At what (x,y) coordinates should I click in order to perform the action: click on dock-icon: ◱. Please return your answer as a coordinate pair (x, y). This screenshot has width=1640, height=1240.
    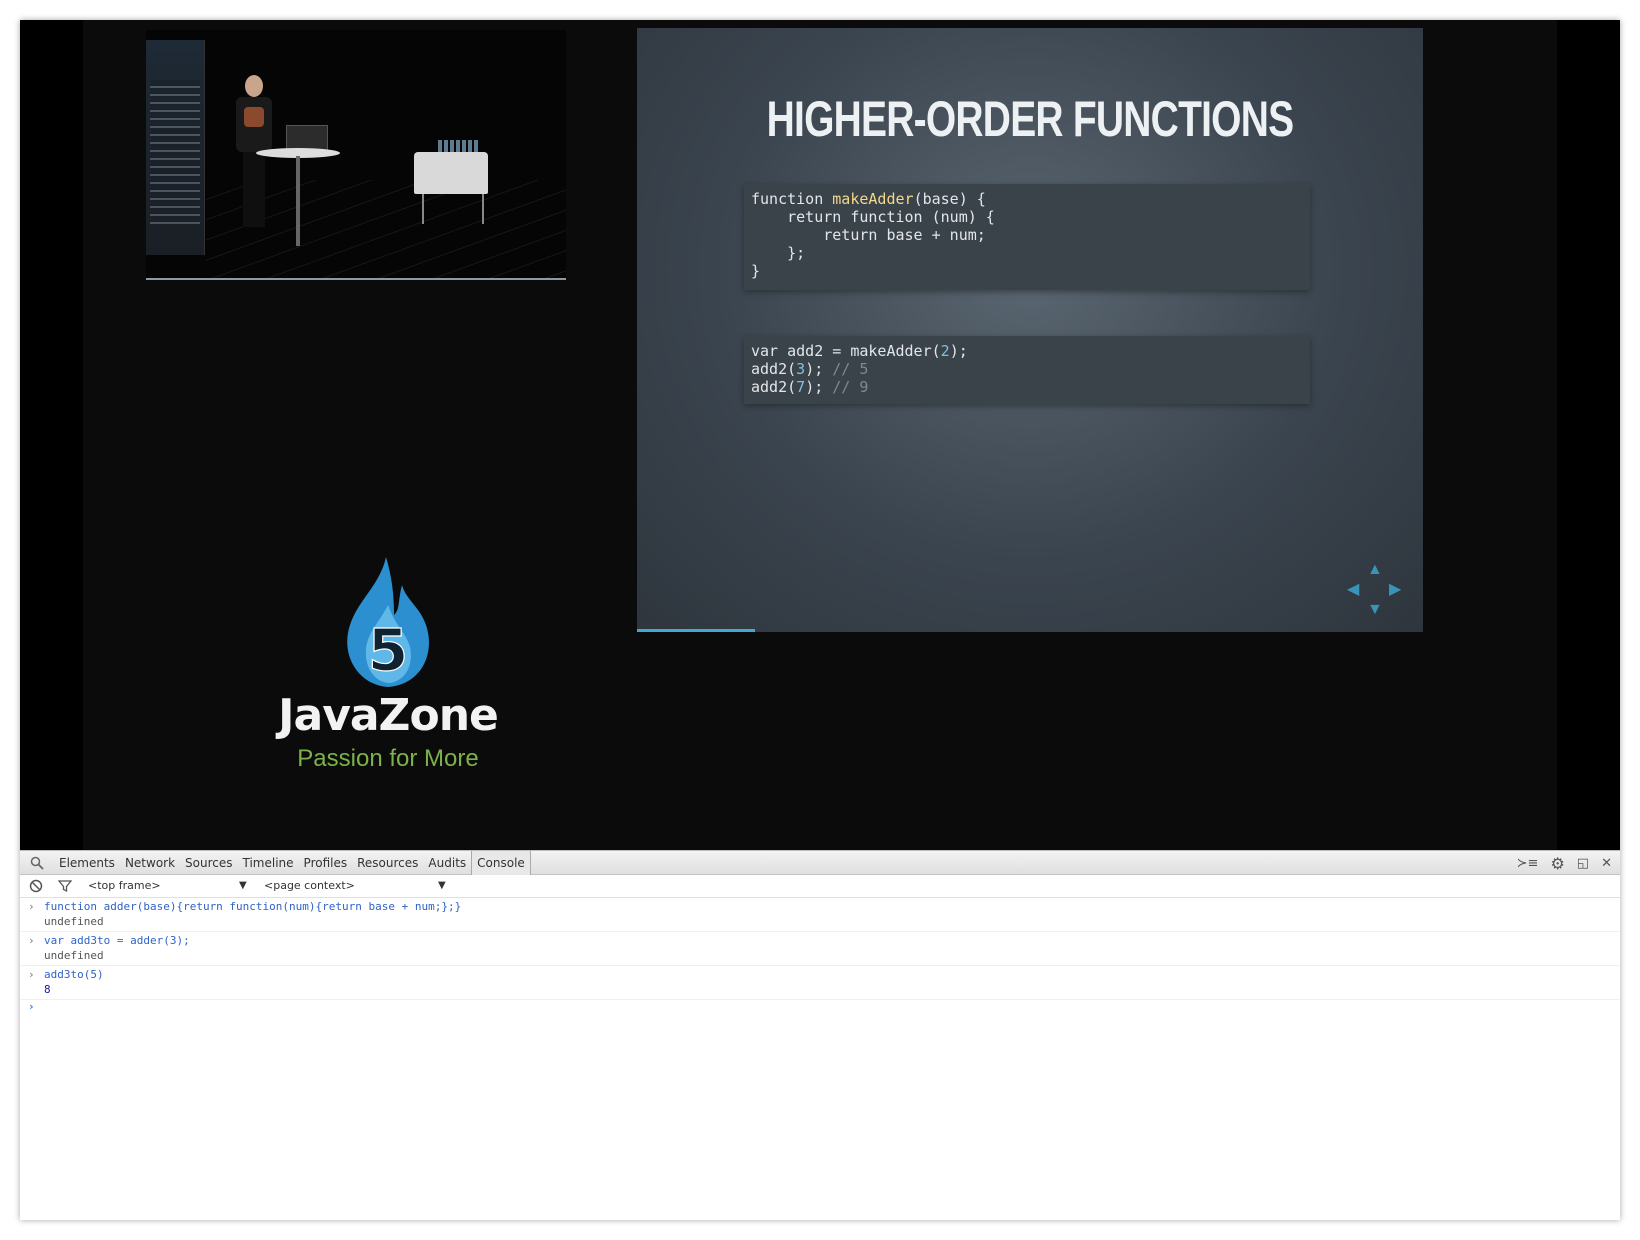
    Looking at the image, I should click on (1583, 863).